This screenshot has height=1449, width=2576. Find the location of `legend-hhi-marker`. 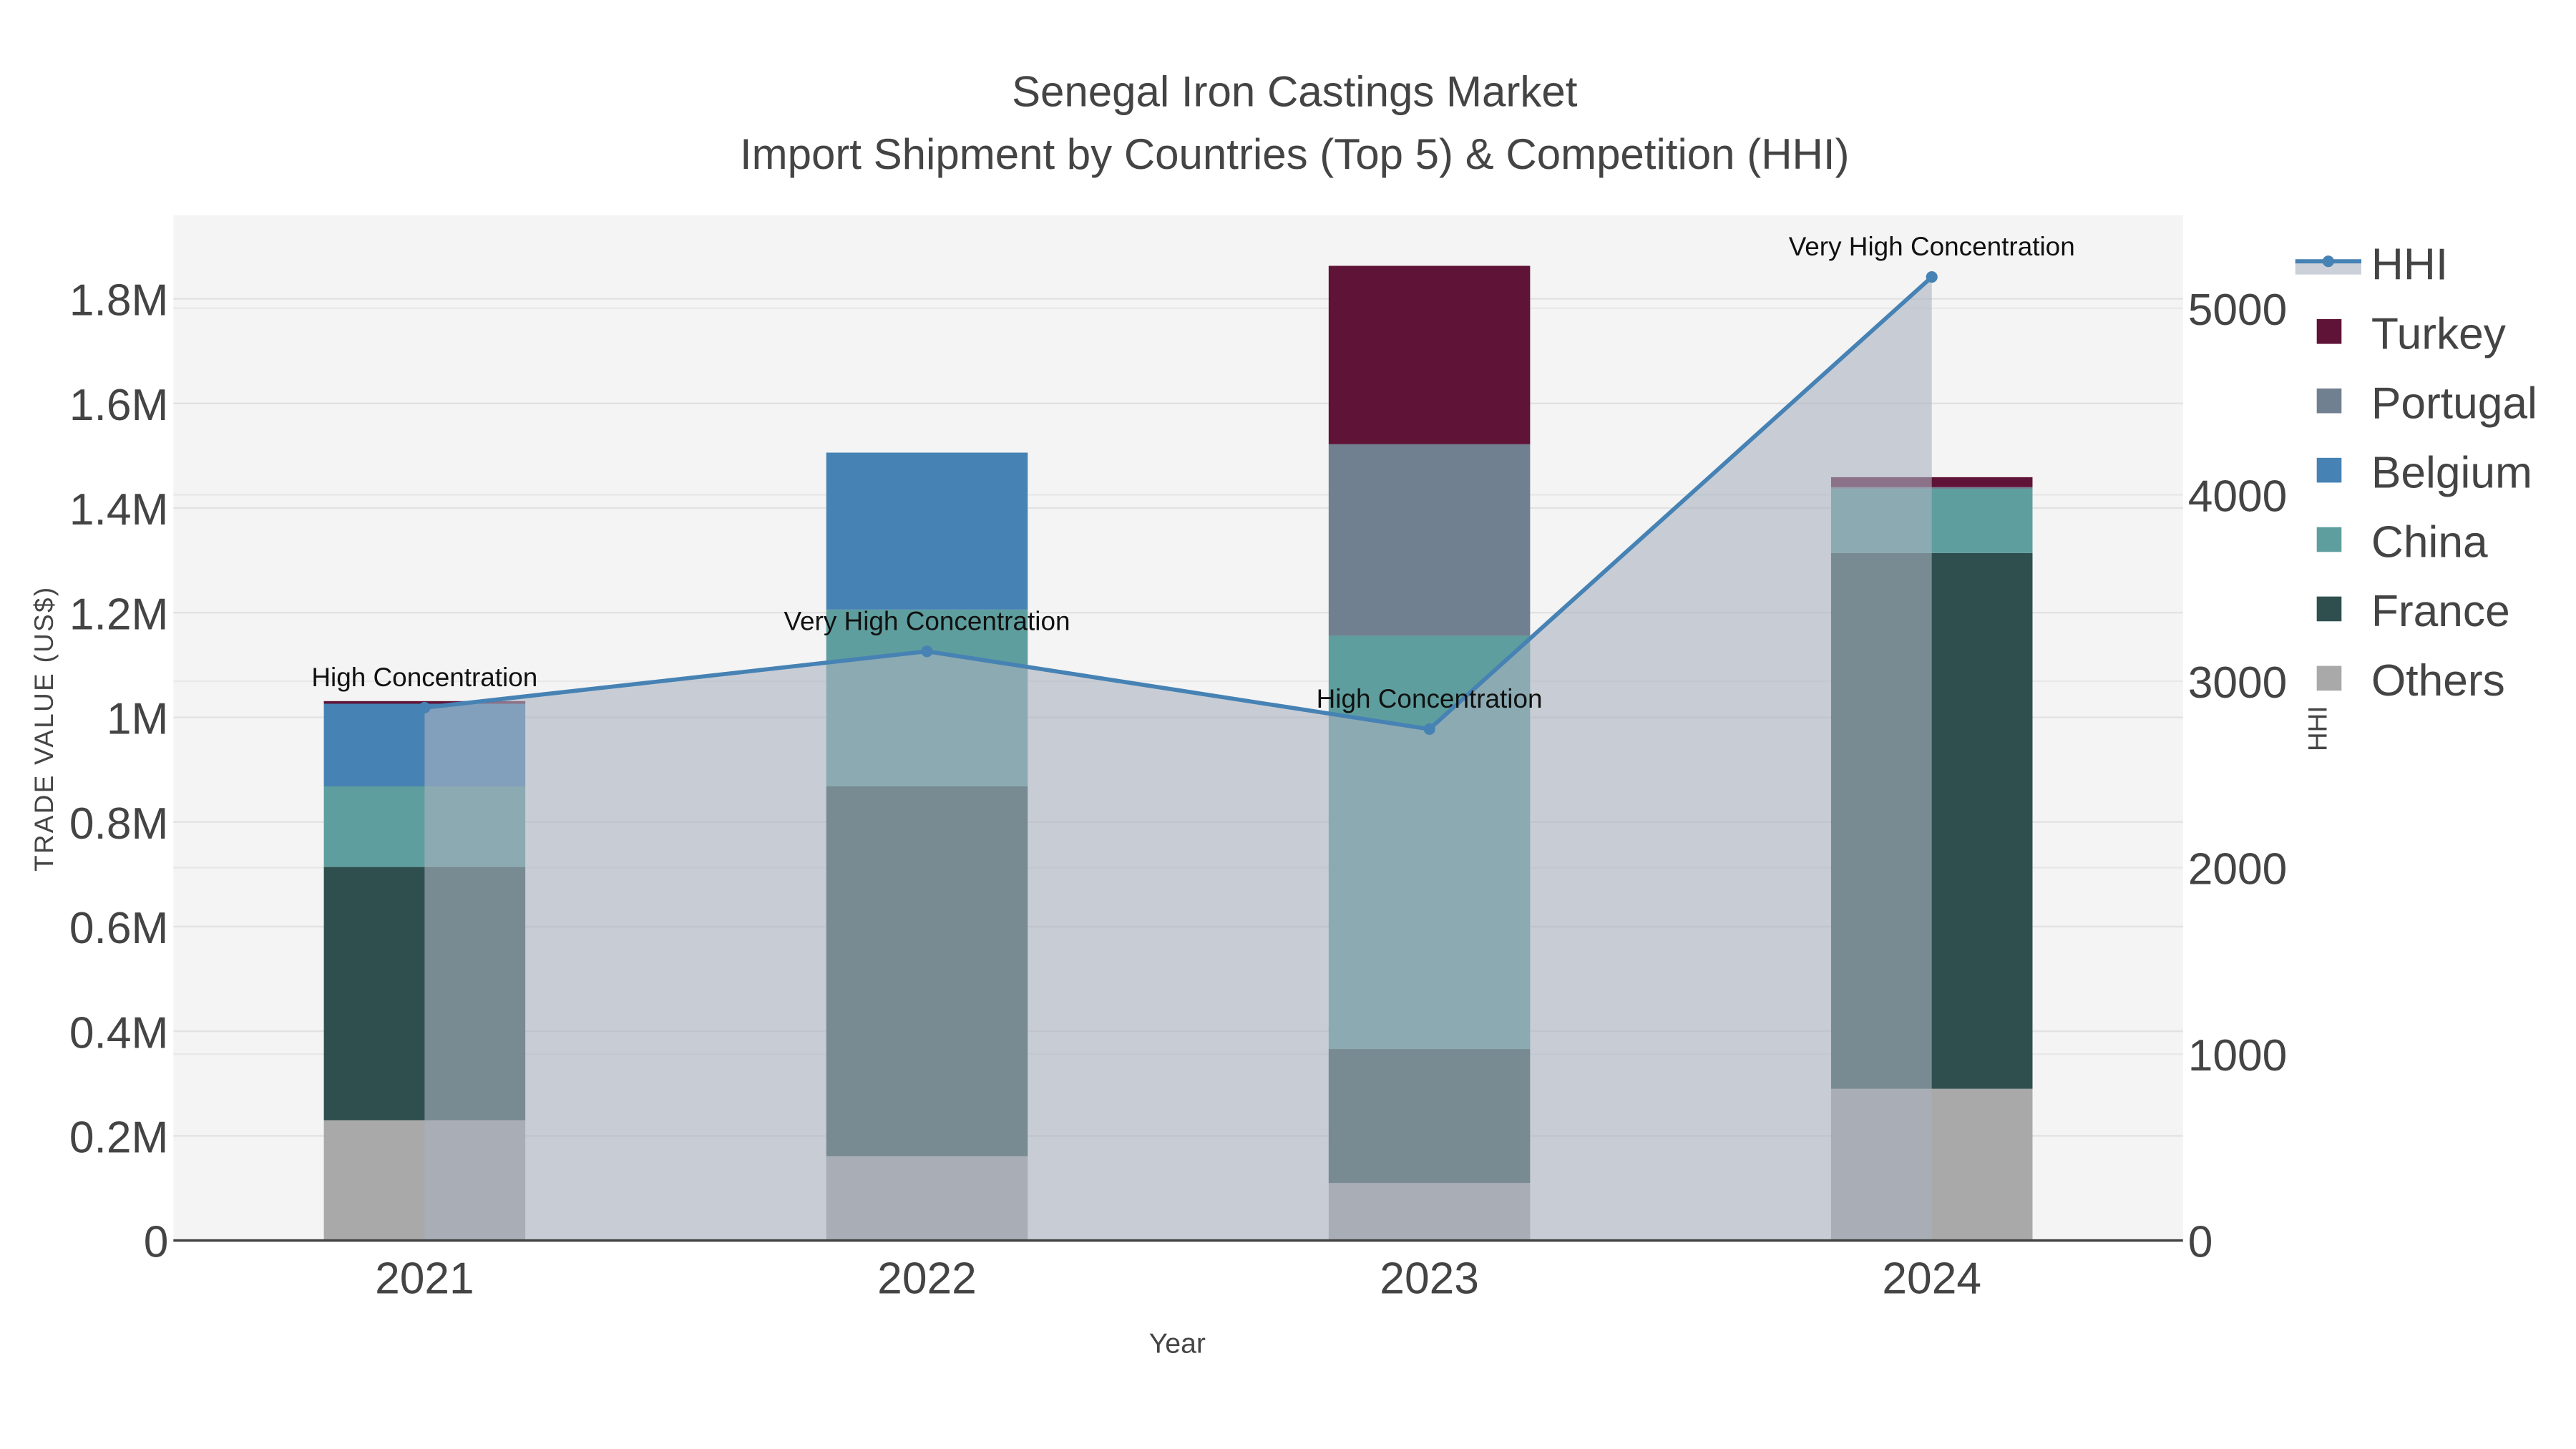

legend-hhi-marker is located at coordinates (2328, 261).